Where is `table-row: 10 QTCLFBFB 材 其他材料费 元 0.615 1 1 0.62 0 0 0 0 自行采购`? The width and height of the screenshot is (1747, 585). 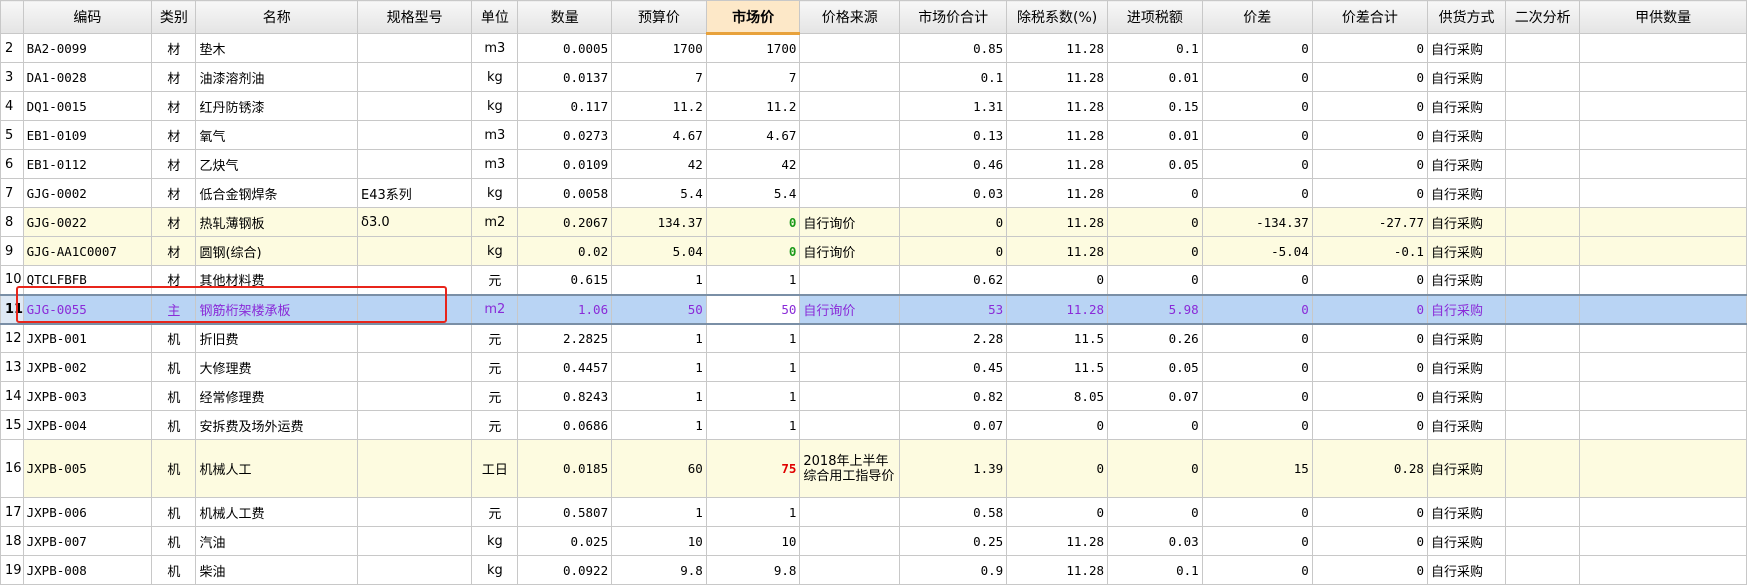
table-row: 10 QTCLFBFB 材 其他材料费 元 0.615 1 1 0.62 0 0 0 0 自行采购 is located at coordinates (873, 280).